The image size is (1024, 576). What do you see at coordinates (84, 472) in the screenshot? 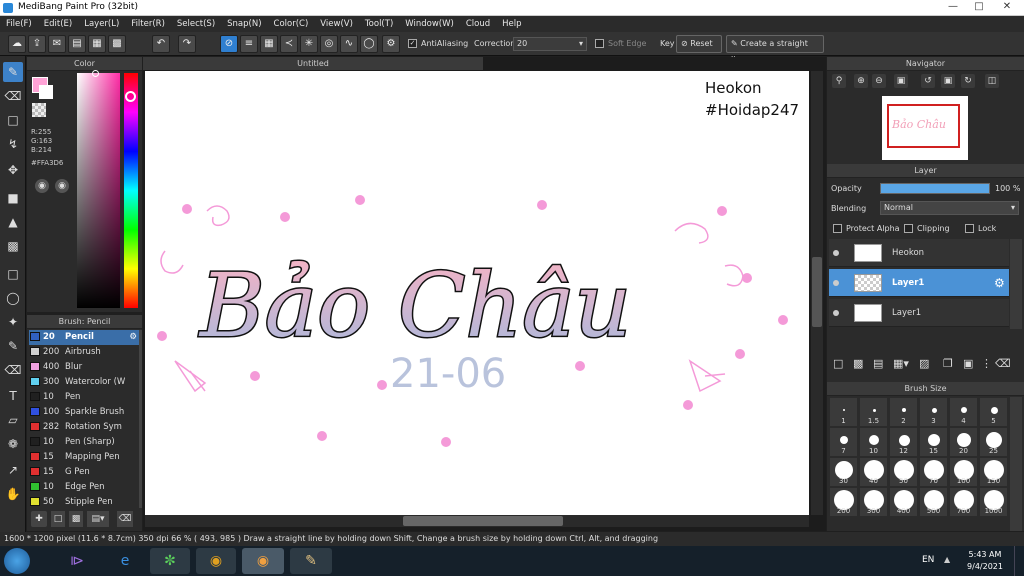
I see `brush-item: 15 G Pen` at bounding box center [84, 472].